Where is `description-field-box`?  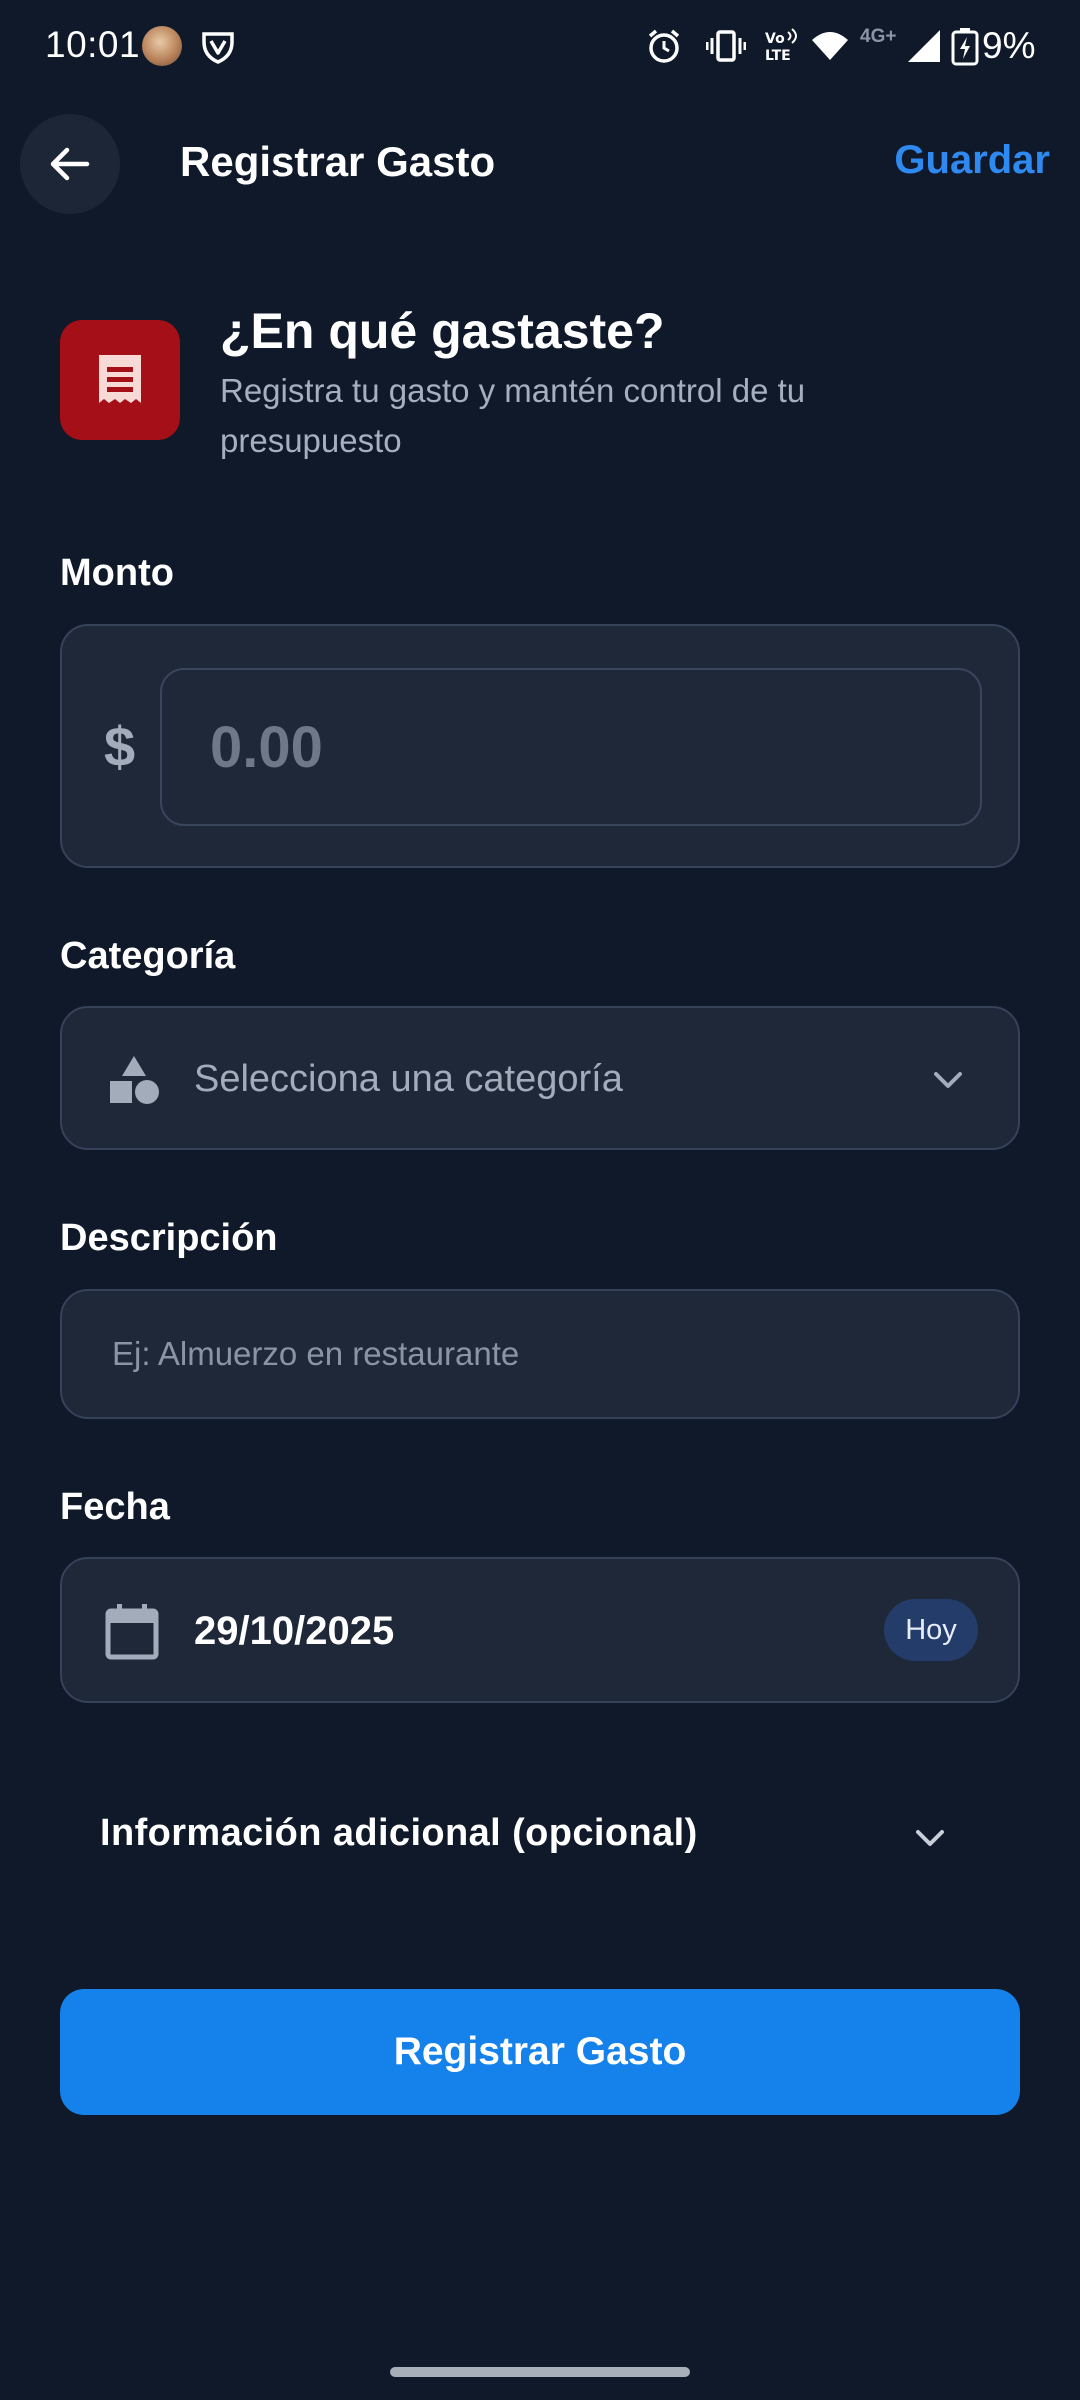
description-field-box is located at coordinates (540, 1354).